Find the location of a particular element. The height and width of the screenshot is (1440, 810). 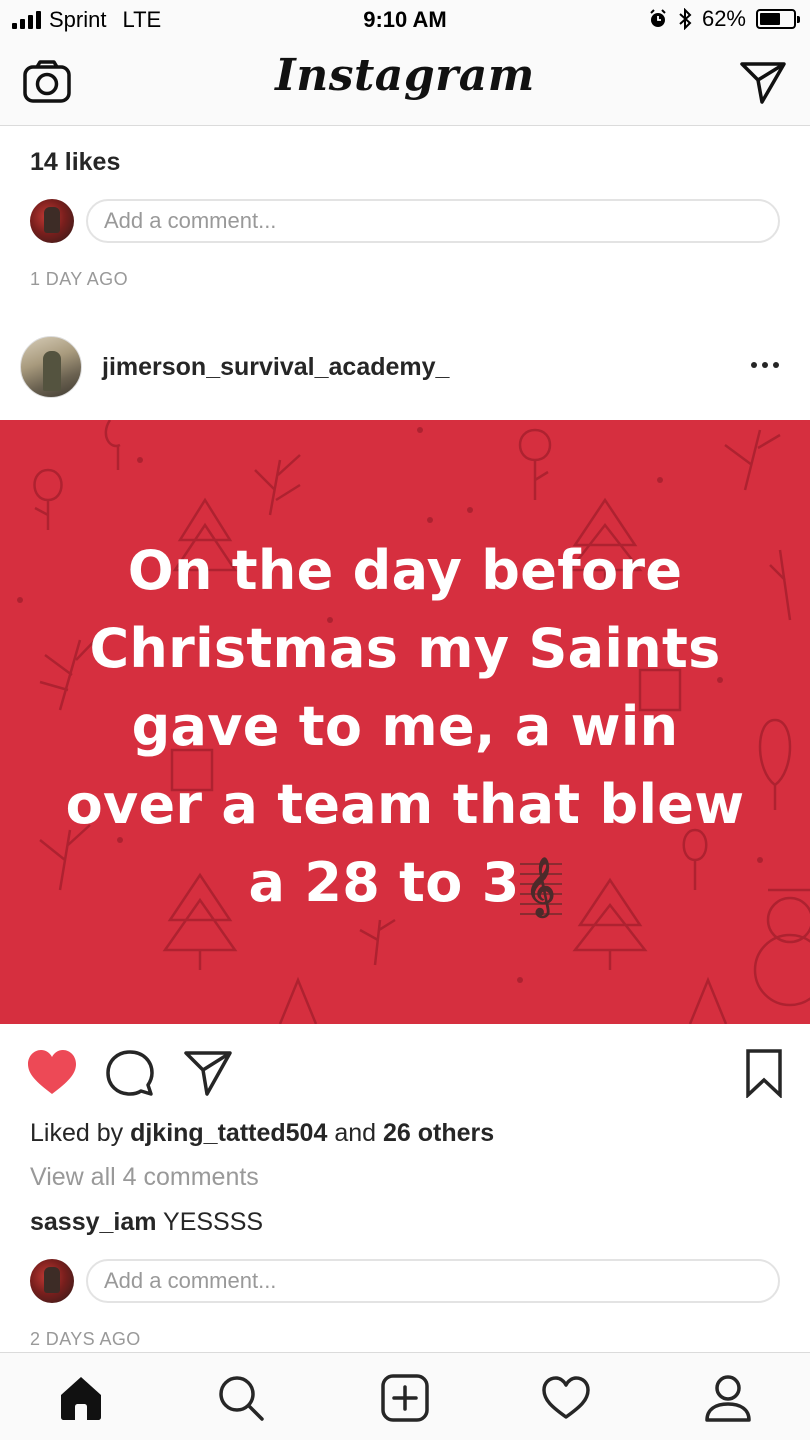

liked-by-user: djking_tatted504 is located at coordinates (228, 1133).